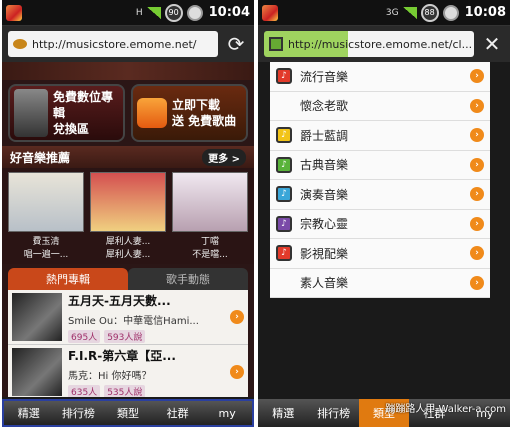 Image resolution: width=512 pixels, height=427 pixels. What do you see at coordinates (66, 113) in the screenshot?
I see `promo-free-album: 免費數位專輯 兌換區` at bounding box center [66, 113].